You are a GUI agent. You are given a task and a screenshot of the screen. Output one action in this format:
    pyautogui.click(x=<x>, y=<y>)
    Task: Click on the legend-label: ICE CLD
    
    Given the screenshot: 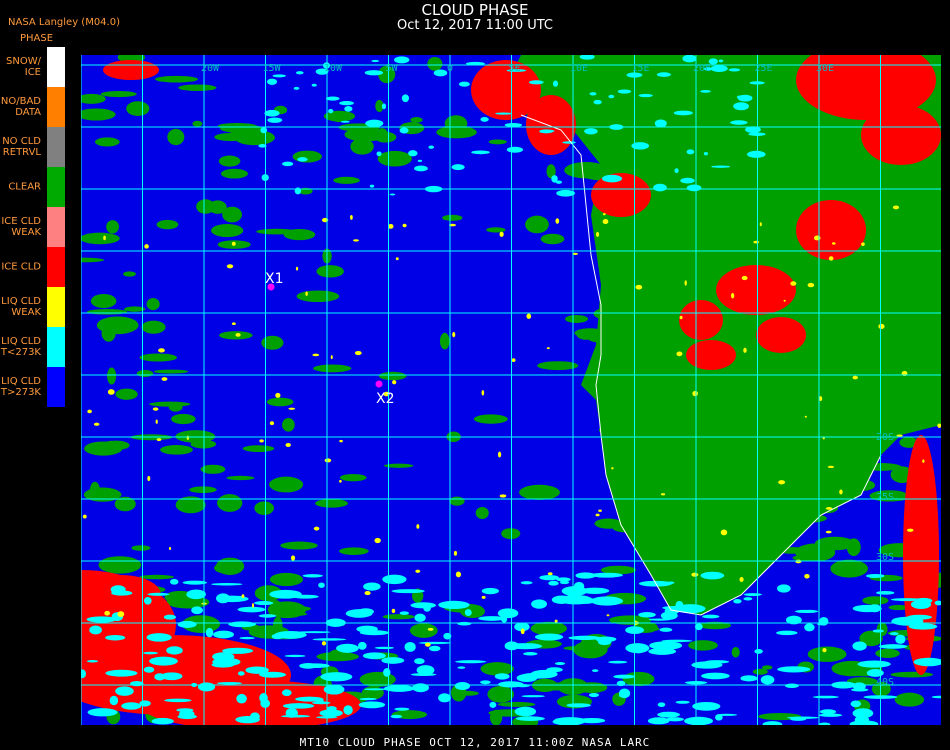 What is the action you would take?
    pyautogui.click(x=21, y=267)
    